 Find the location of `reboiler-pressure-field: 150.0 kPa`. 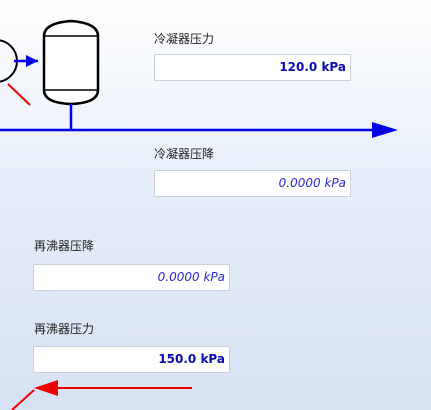

reboiler-pressure-field: 150.0 kPa is located at coordinates (131, 359).